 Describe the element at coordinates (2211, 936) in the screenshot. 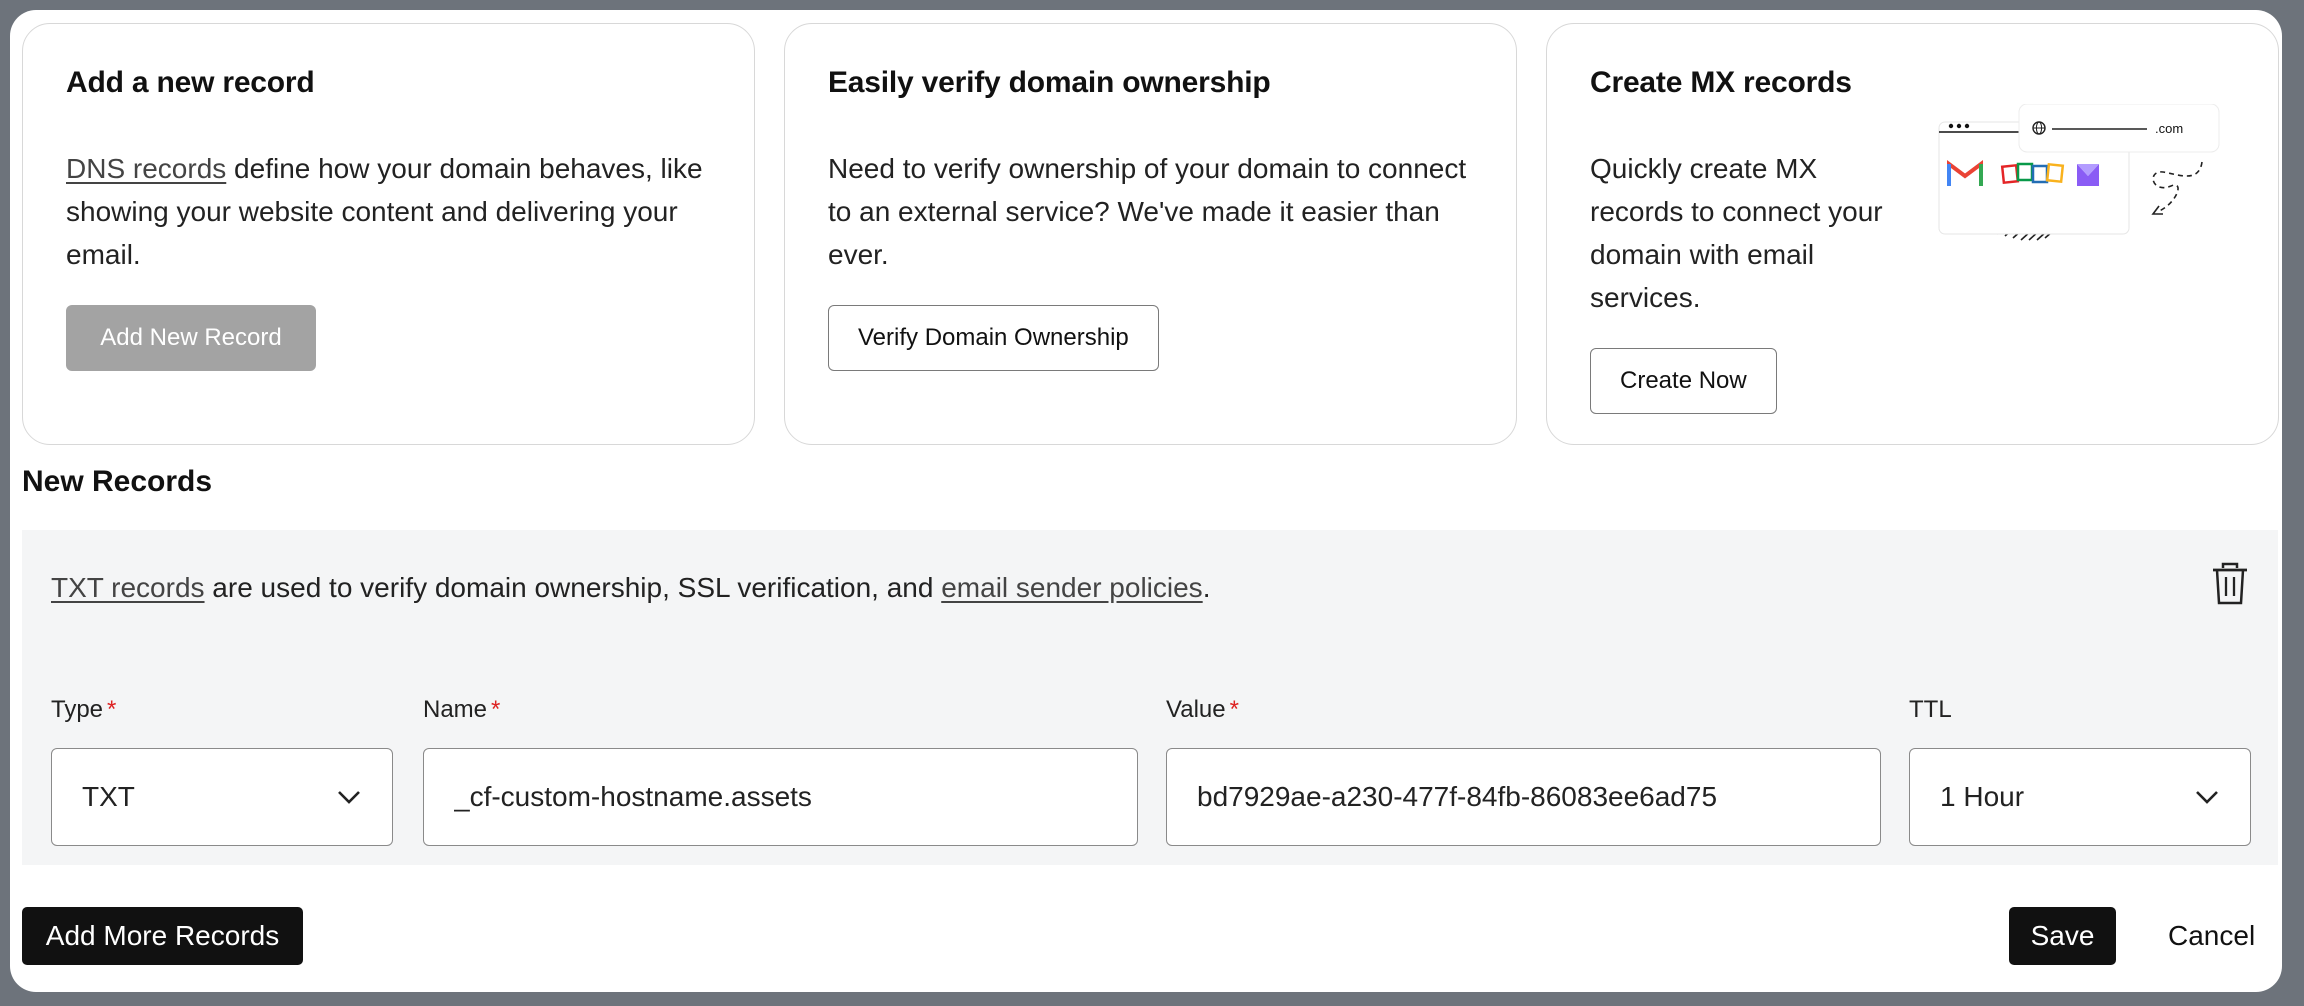

I see `cancel-button: Cancel` at that location.